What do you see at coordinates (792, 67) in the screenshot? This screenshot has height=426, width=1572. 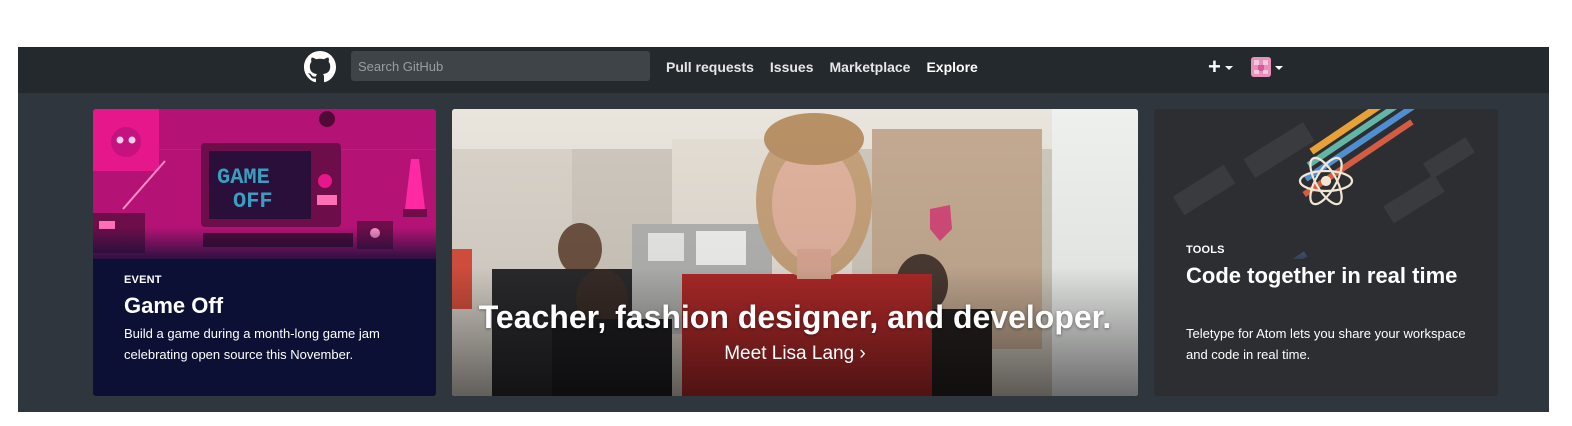 I see `nav-issues: Issues` at bounding box center [792, 67].